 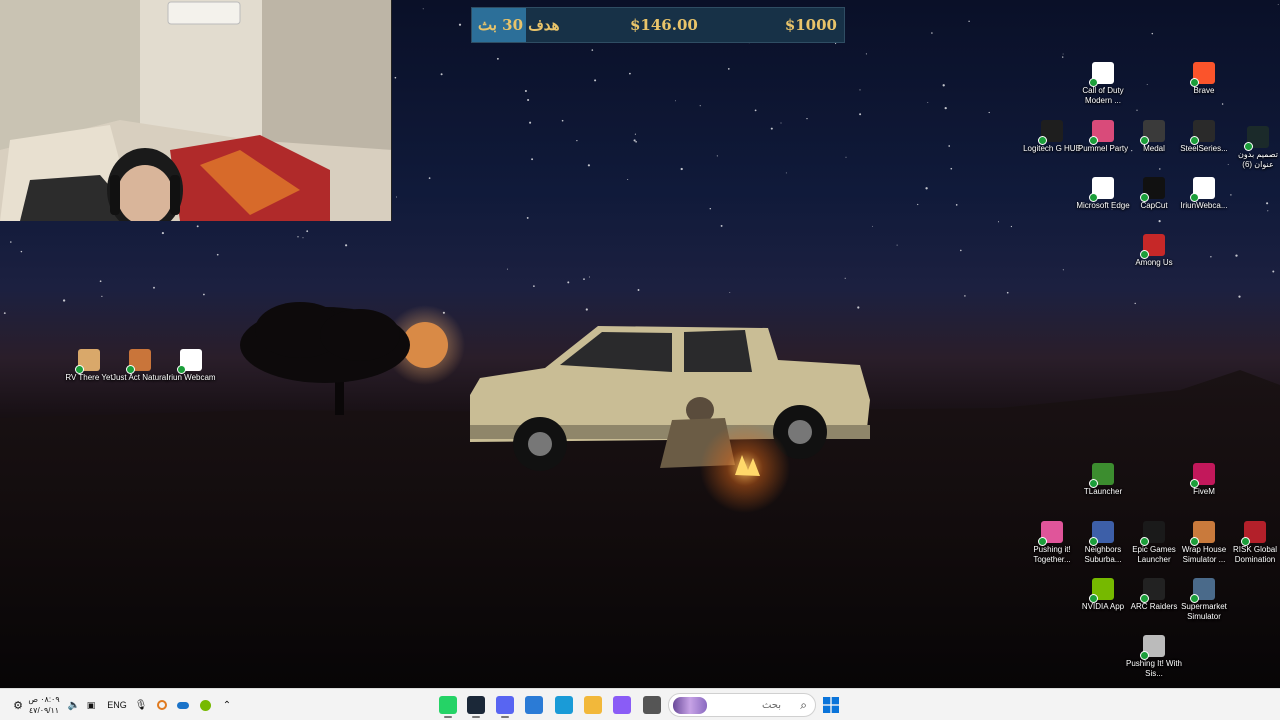 What do you see at coordinates (162, 704) in the screenshot?
I see `sync-icon` at bounding box center [162, 704].